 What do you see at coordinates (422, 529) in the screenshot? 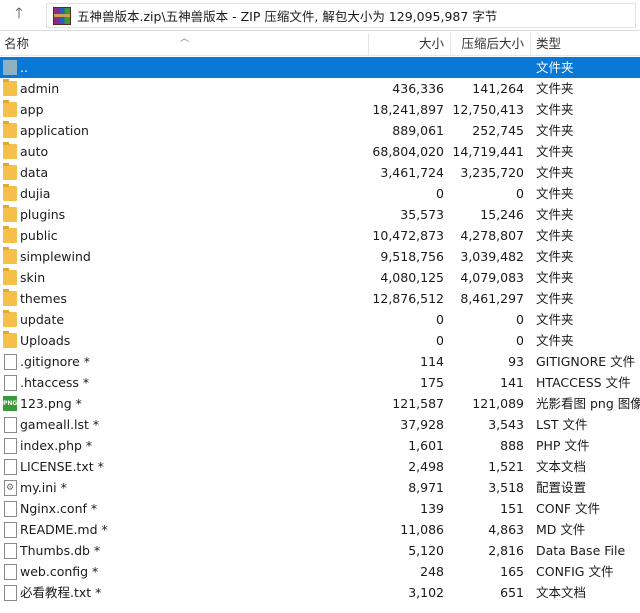
I see `file-size: 11,086` at bounding box center [422, 529].